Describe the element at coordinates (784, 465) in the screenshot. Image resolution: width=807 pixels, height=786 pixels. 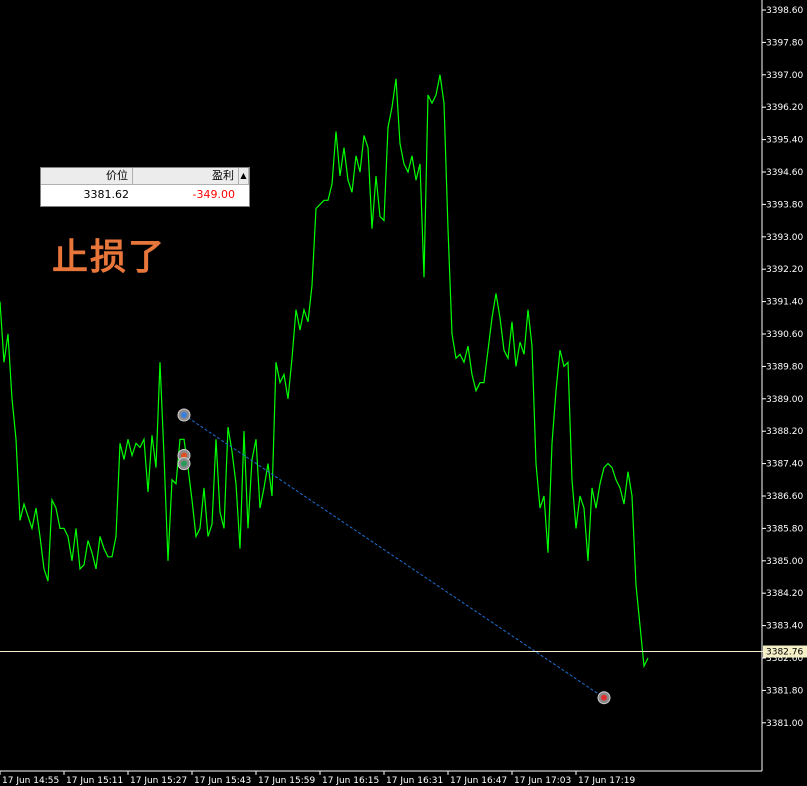
I see `y-tick-label: 3387.40` at that location.